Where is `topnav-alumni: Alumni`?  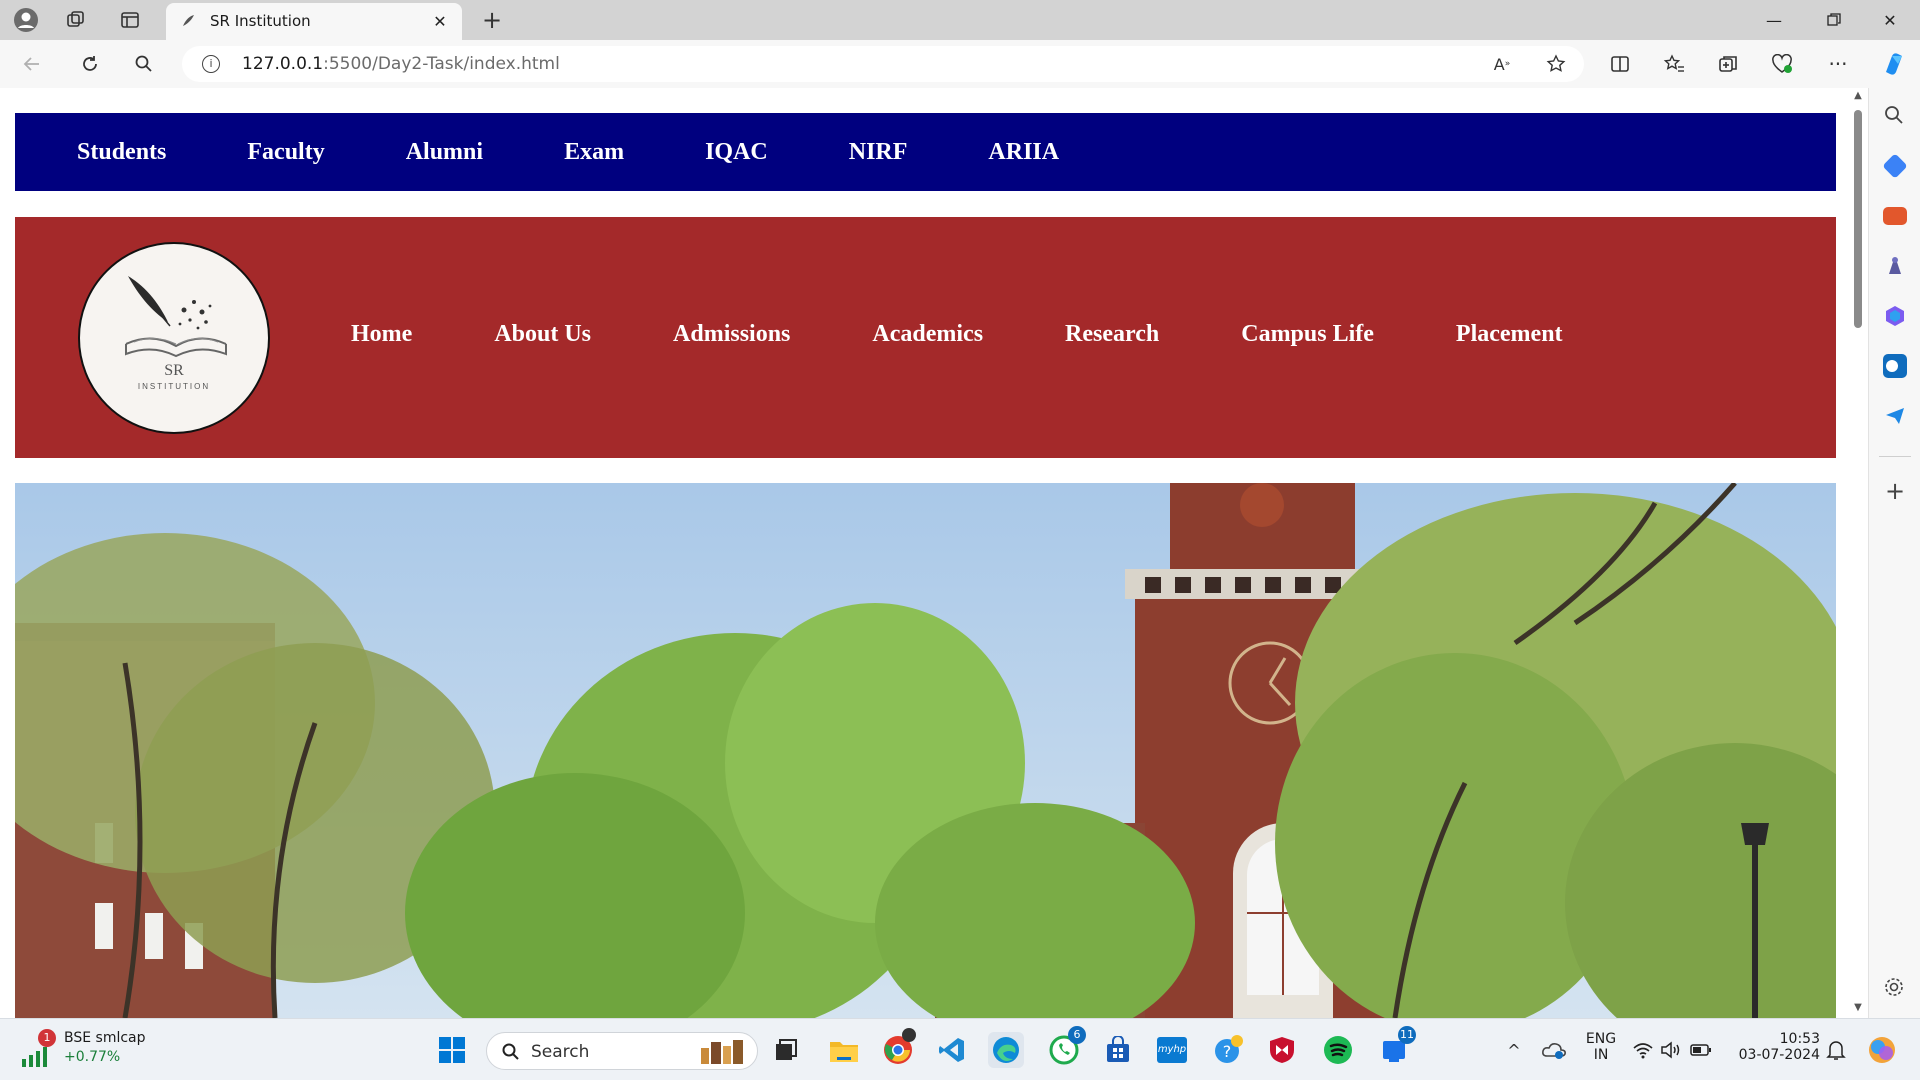
topnav-alumni: Alumni is located at coordinates (444, 152).